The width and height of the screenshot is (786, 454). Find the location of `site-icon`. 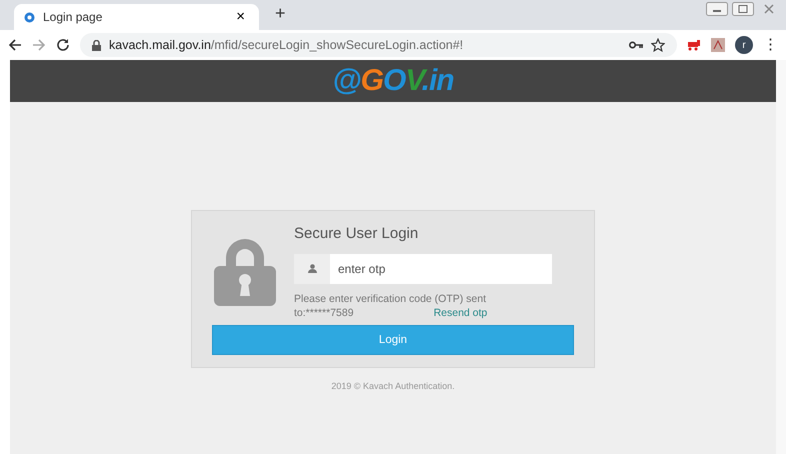

site-icon is located at coordinates (29, 17).